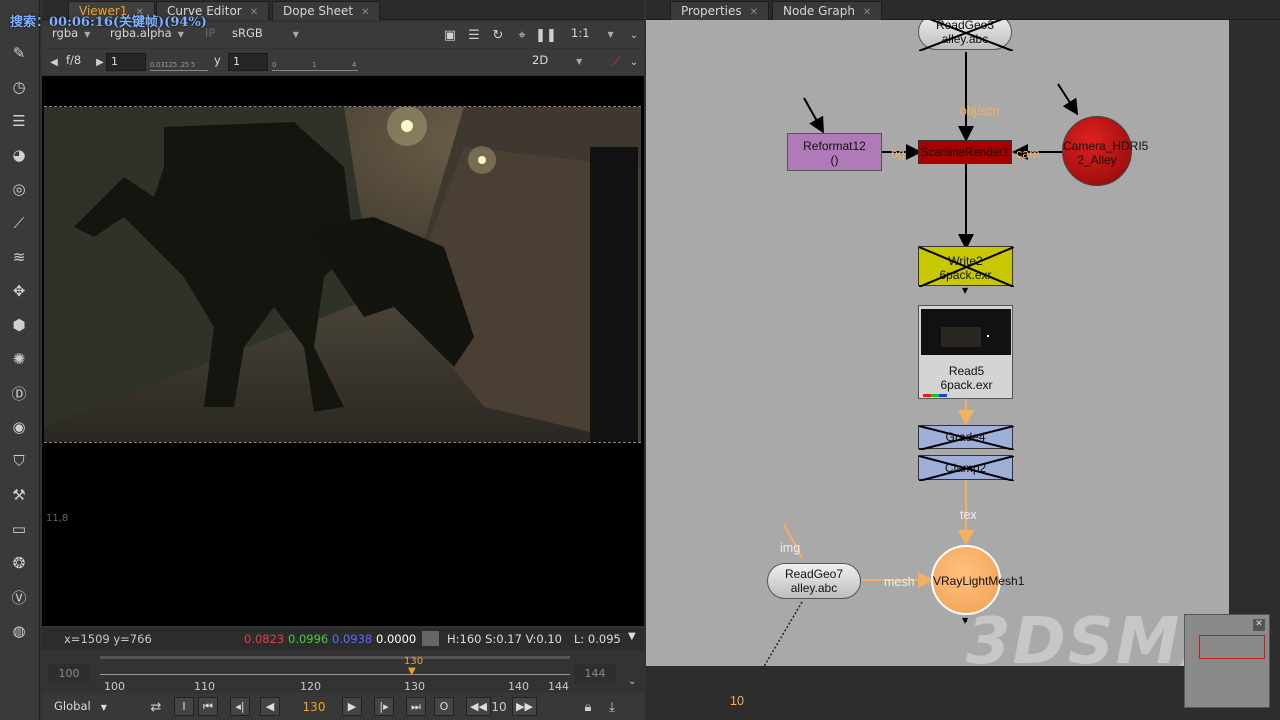  What do you see at coordinates (499, 707) in the screenshot?
I see `increment-field: 10` at bounding box center [499, 707].